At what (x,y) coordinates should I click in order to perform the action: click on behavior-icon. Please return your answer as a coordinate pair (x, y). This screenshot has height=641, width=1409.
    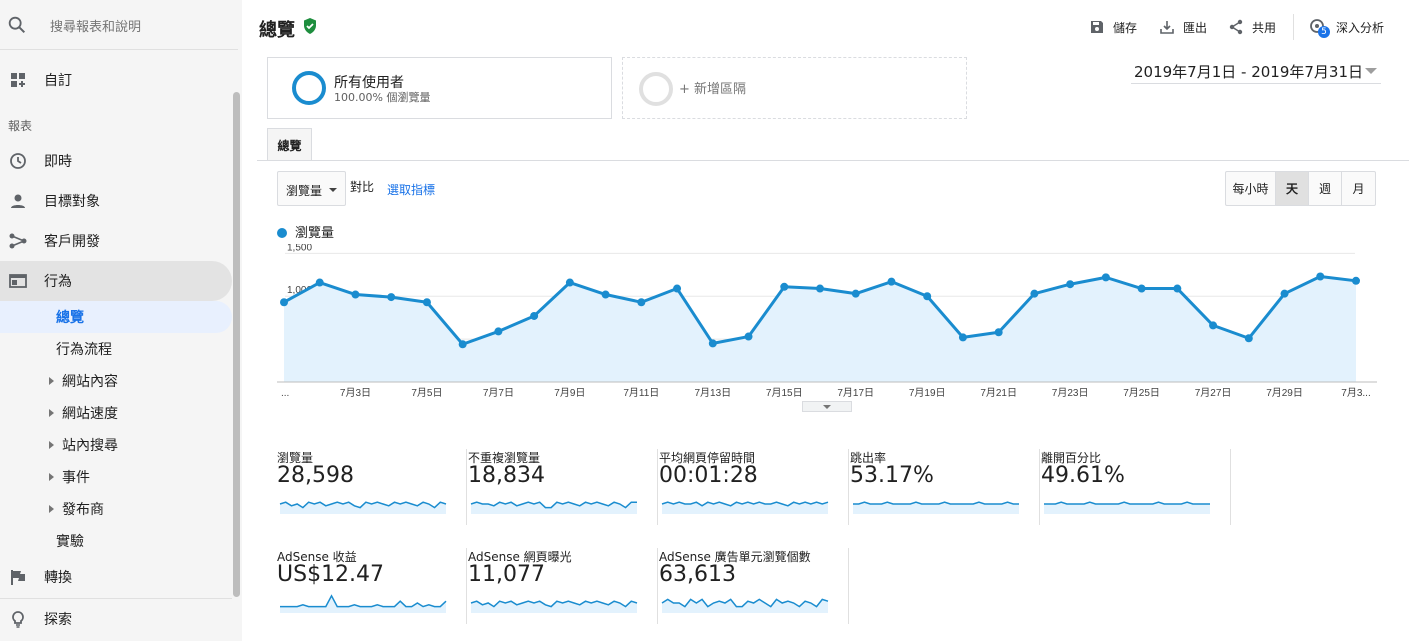
    Looking at the image, I should click on (18, 281).